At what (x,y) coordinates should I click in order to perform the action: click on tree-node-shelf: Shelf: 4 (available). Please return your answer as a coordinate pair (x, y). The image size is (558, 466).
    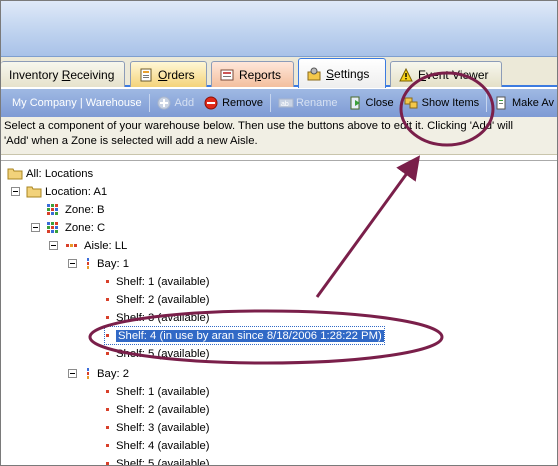
    Looking at the image, I should click on (157, 445).